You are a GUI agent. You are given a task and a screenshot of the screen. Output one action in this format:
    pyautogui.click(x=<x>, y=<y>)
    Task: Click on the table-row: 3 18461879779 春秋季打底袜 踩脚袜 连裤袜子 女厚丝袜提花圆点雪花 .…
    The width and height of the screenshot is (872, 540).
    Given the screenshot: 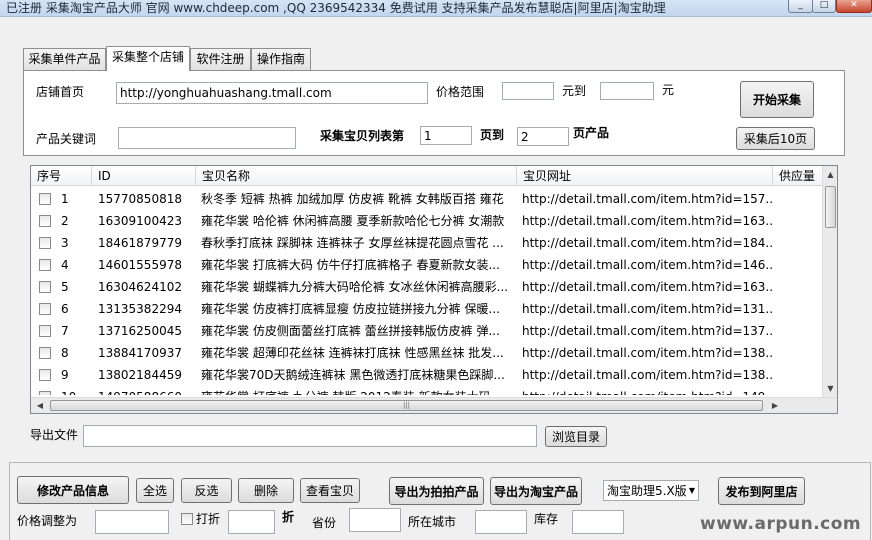 What is the action you would take?
    pyautogui.click(x=426, y=243)
    